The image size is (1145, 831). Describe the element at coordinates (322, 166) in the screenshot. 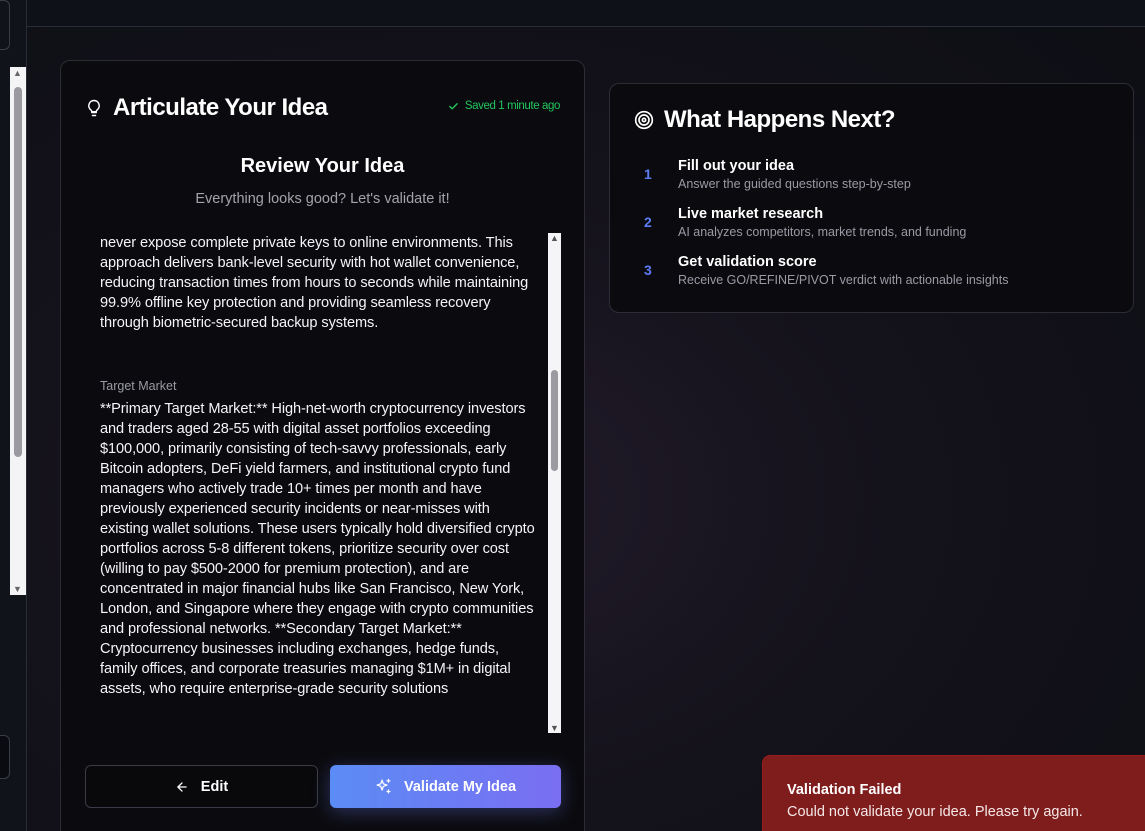

I see `review-title: Review Your Idea` at that location.